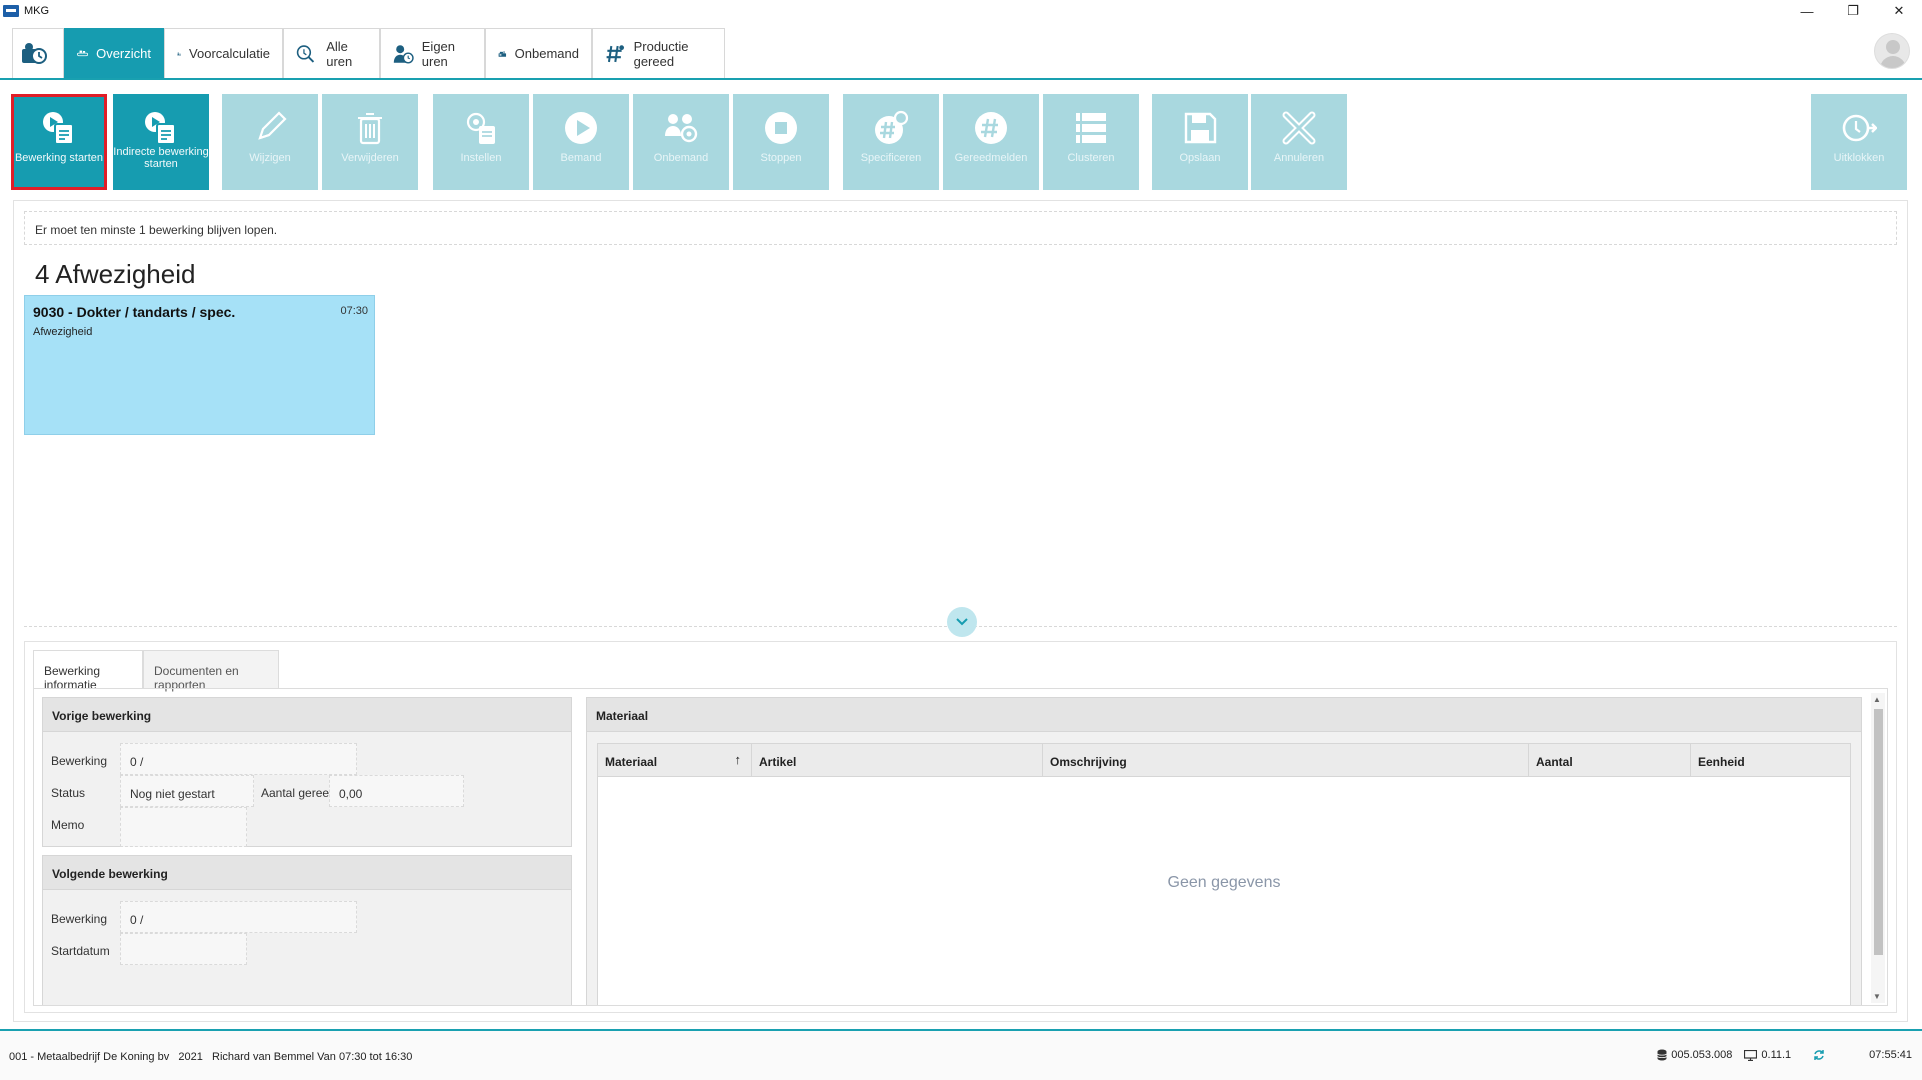 Image resolution: width=1922 pixels, height=1080 pixels. Describe the element at coordinates (1859, 128) in the screenshot. I see `clock-out-icon` at that location.